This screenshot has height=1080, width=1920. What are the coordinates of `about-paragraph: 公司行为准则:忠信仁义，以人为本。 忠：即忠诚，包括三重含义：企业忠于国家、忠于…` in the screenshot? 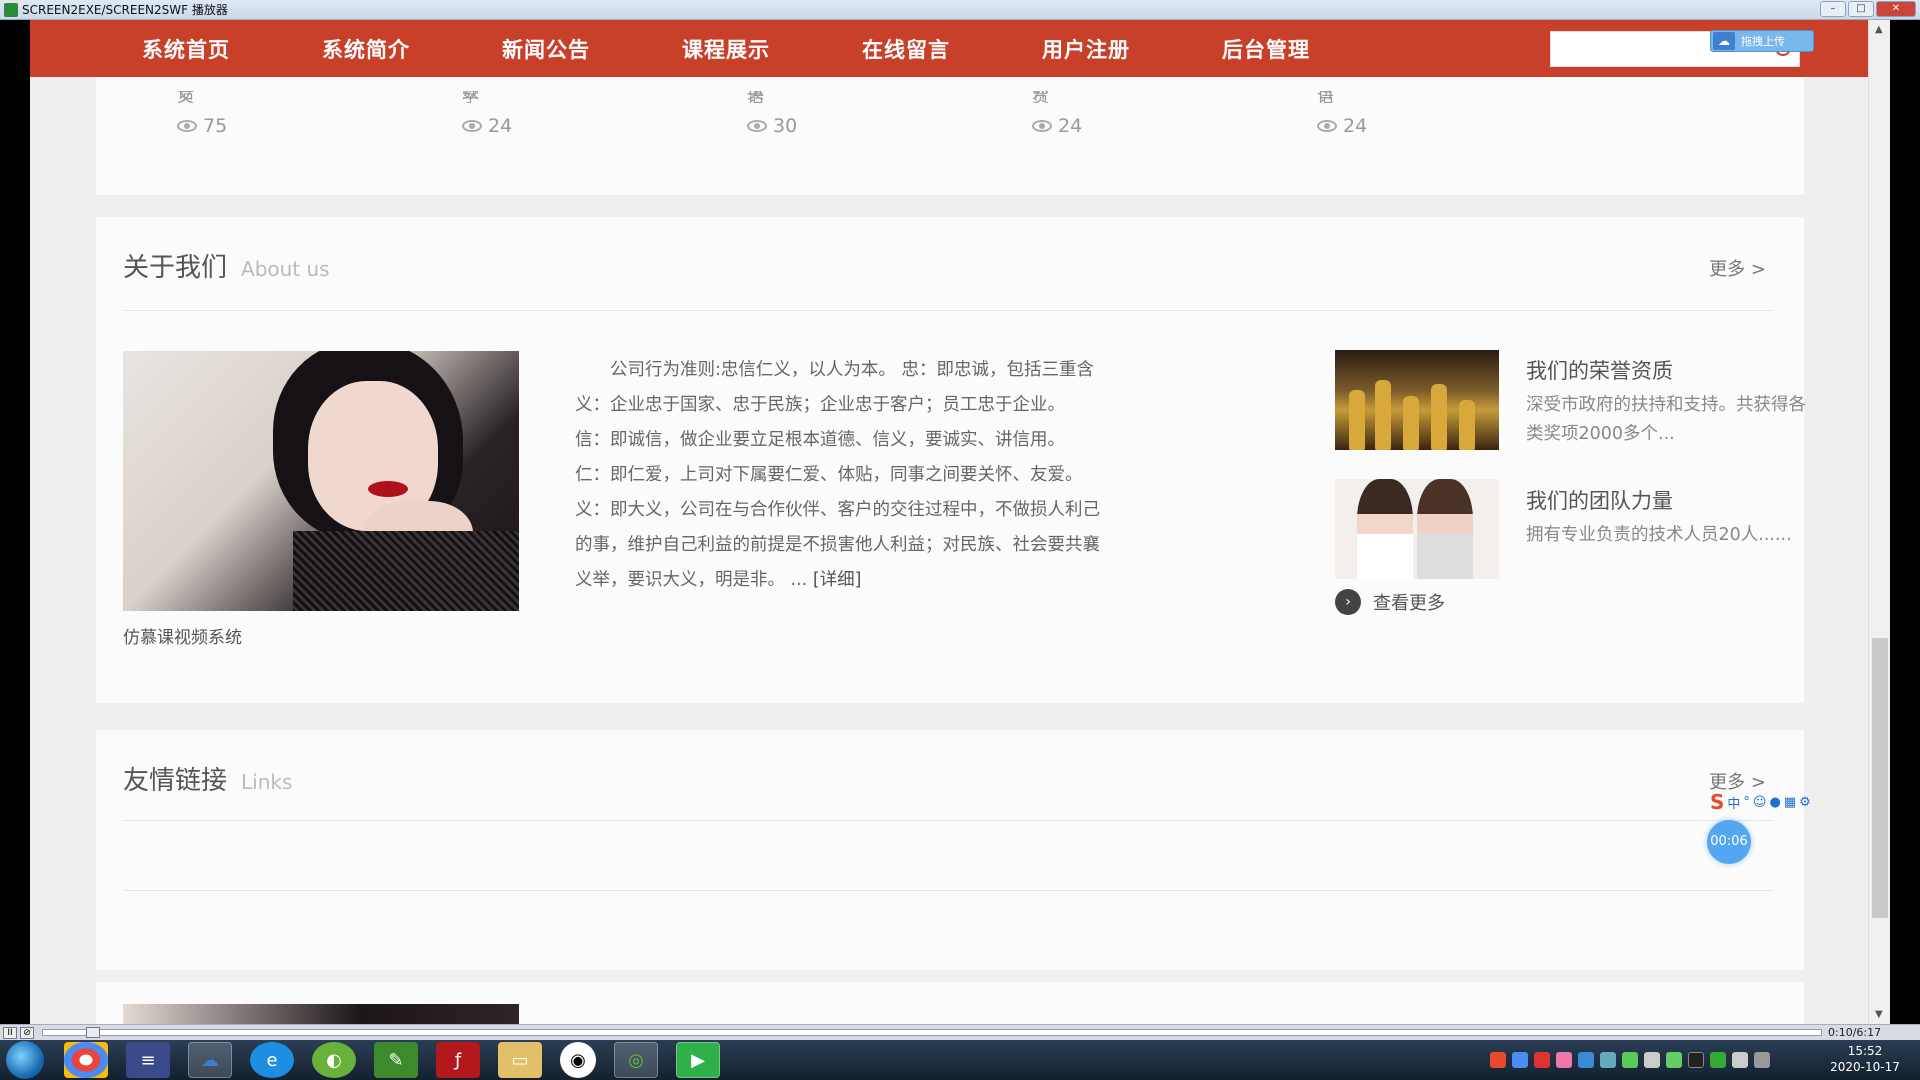 It's located at (837, 475).